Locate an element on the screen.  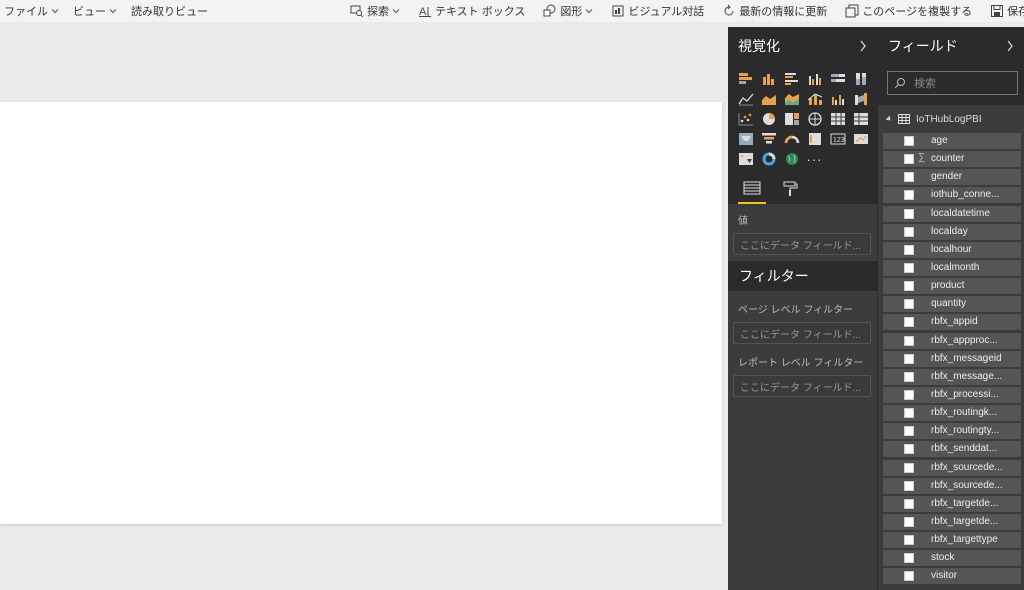
pie-chart-icon is located at coordinates (768, 119).